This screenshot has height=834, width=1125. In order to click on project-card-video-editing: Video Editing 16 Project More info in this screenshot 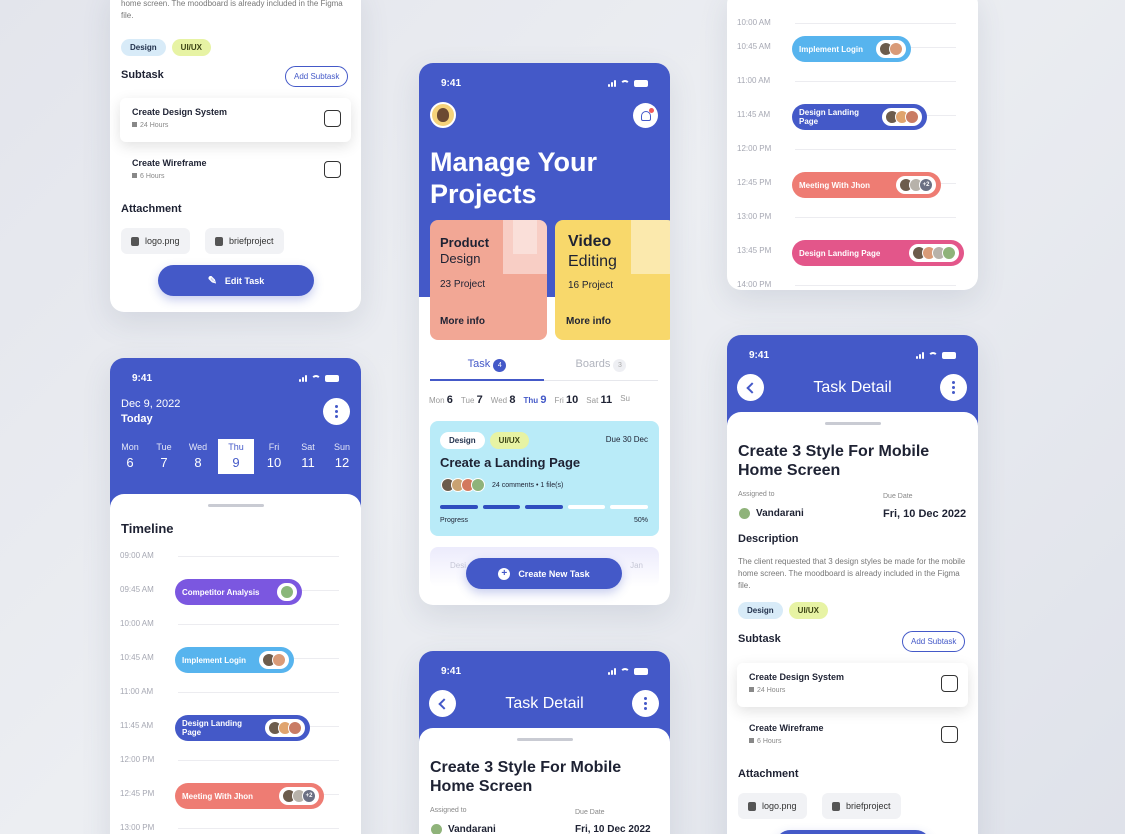, I will do `click(612, 280)`.